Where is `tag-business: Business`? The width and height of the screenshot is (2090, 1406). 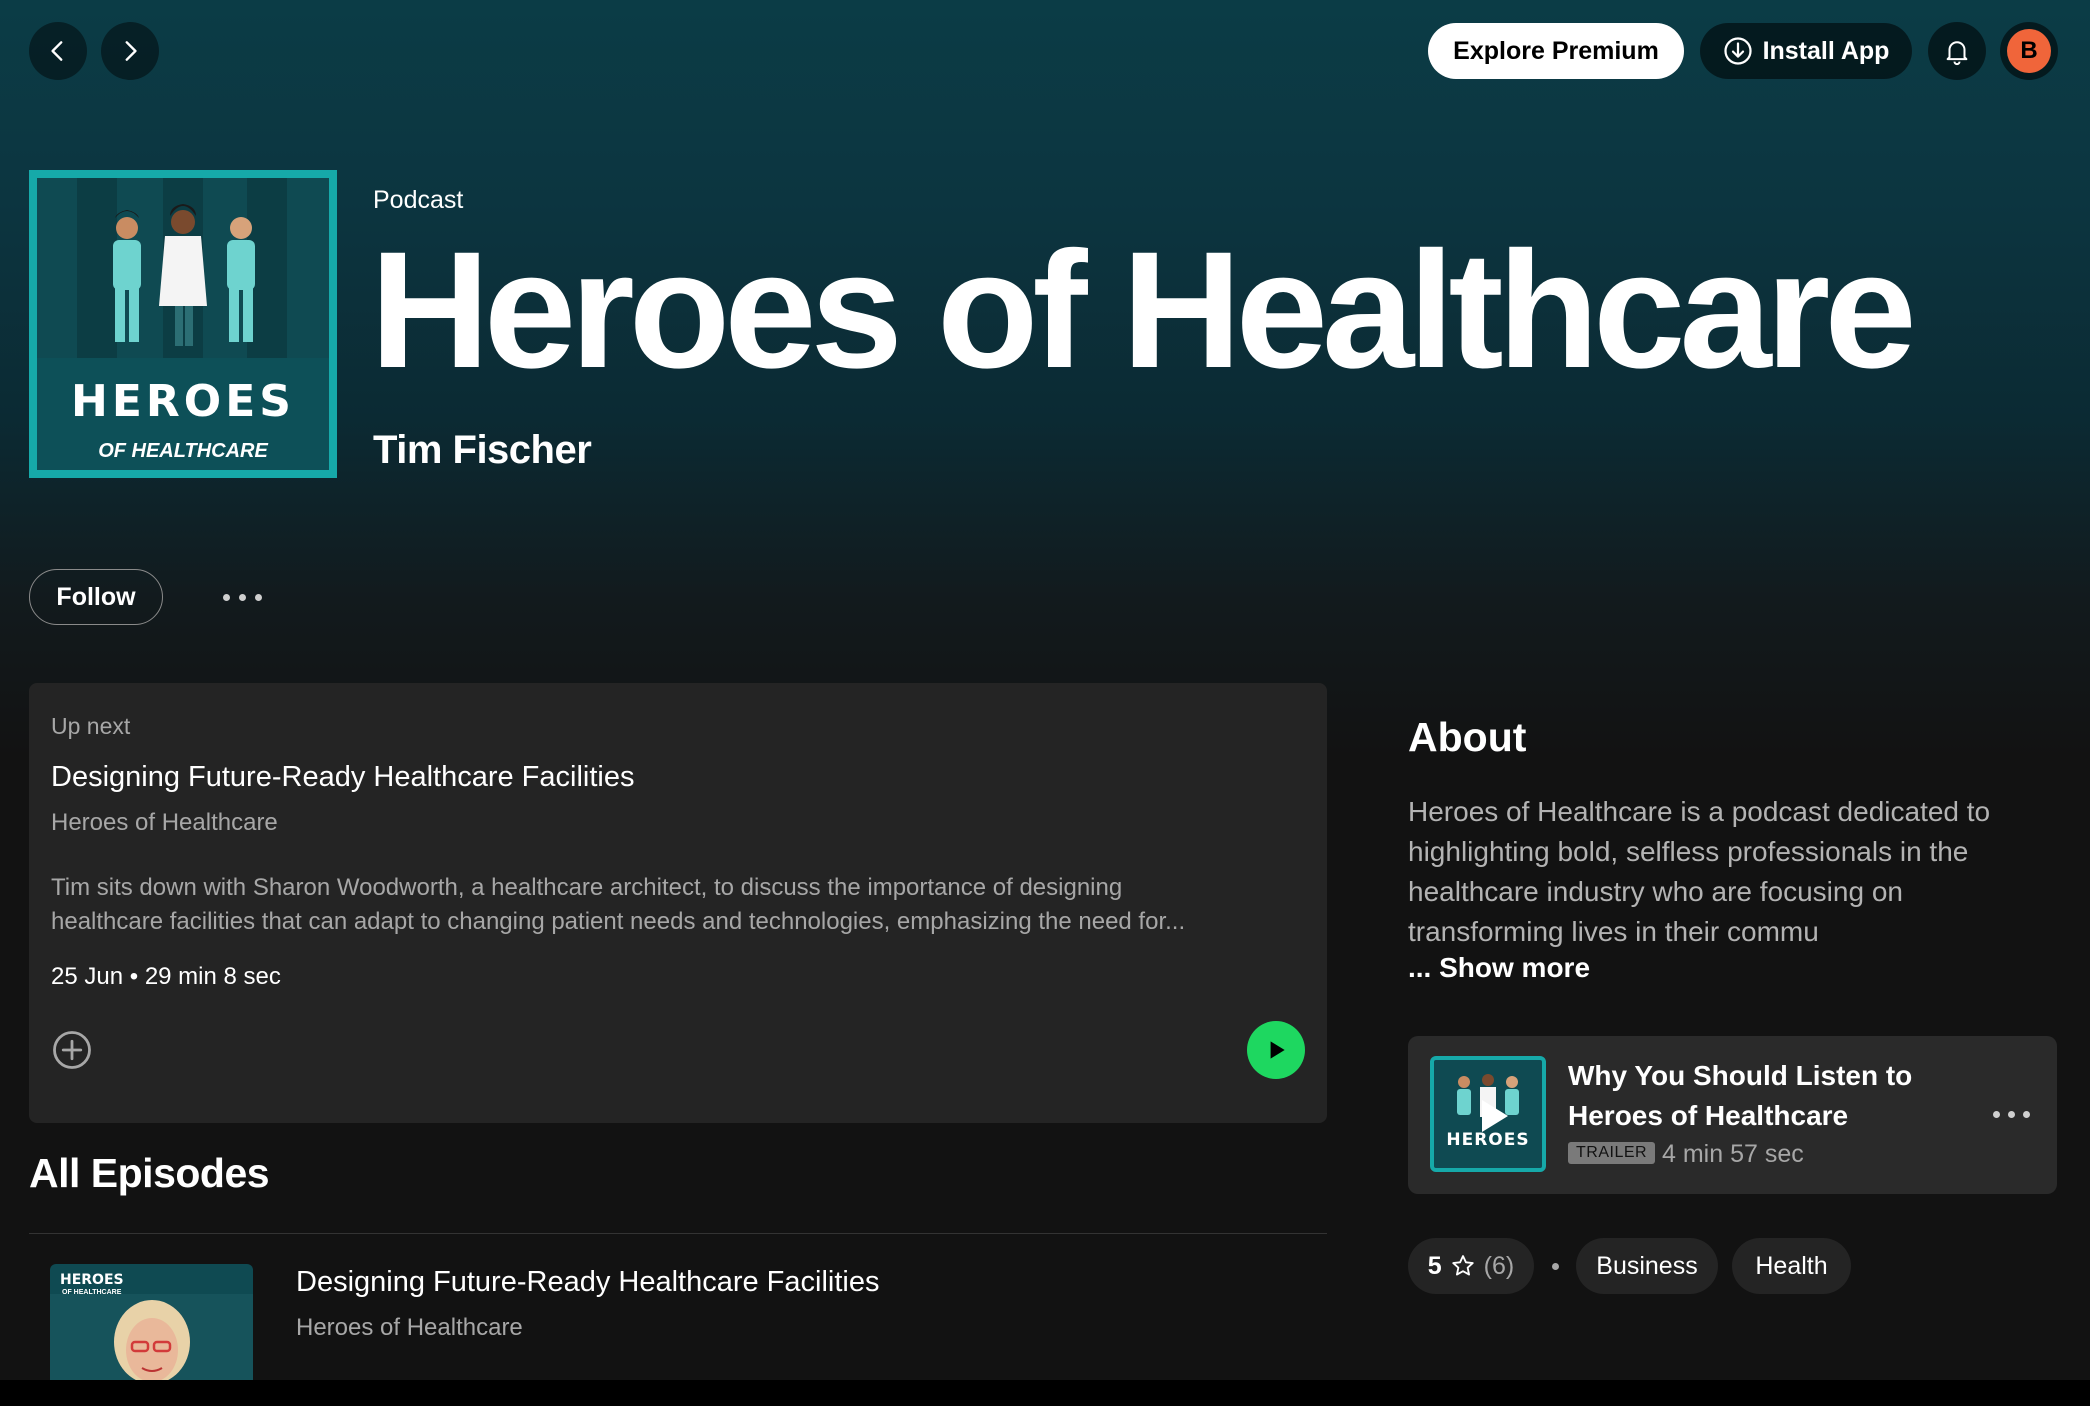 tag-business: Business is located at coordinates (1647, 1266).